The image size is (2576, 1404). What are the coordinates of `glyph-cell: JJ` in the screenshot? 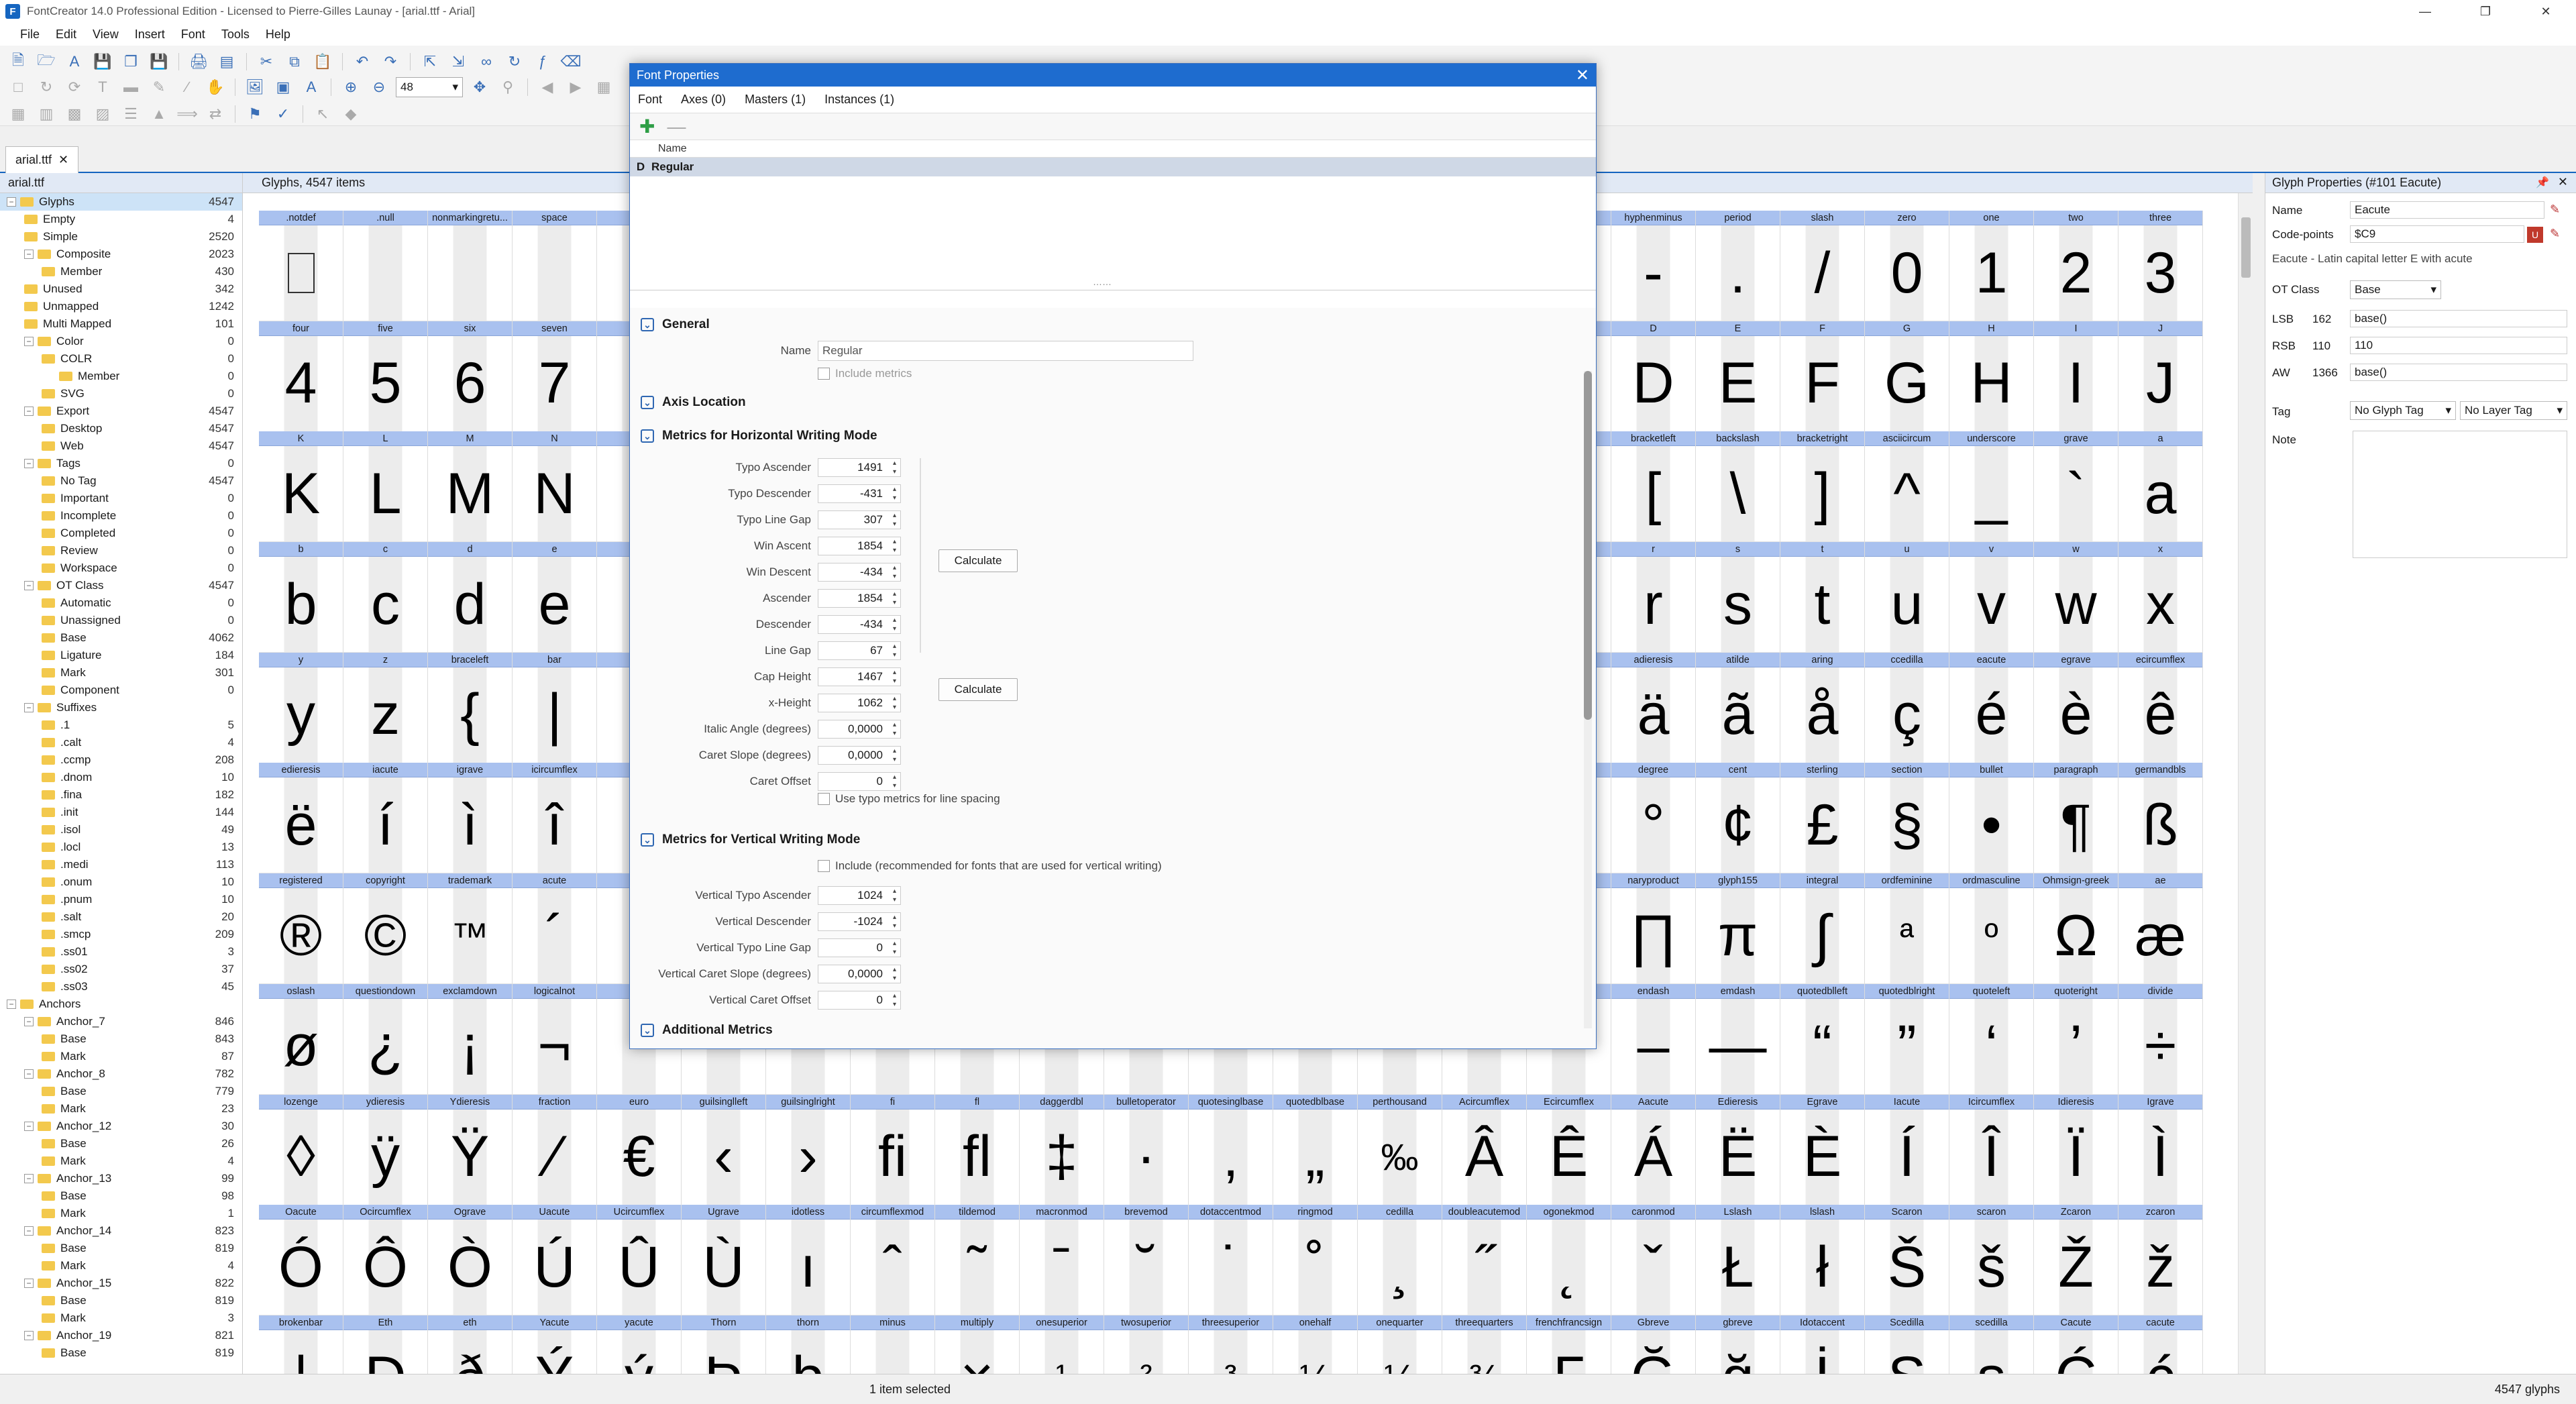 It's located at (2160, 377).